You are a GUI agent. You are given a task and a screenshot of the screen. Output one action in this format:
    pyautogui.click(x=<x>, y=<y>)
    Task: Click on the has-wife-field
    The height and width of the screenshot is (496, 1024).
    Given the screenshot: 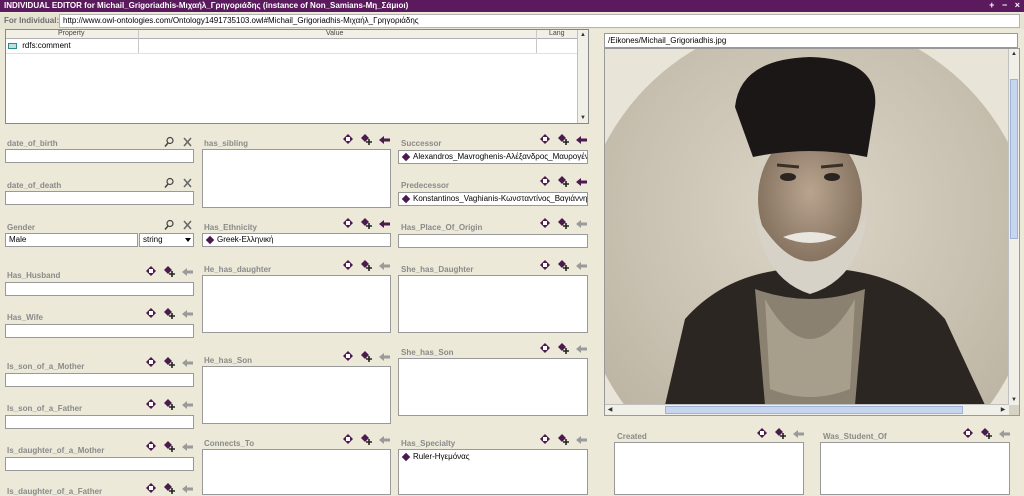 What is the action you would take?
    pyautogui.click(x=99, y=331)
    